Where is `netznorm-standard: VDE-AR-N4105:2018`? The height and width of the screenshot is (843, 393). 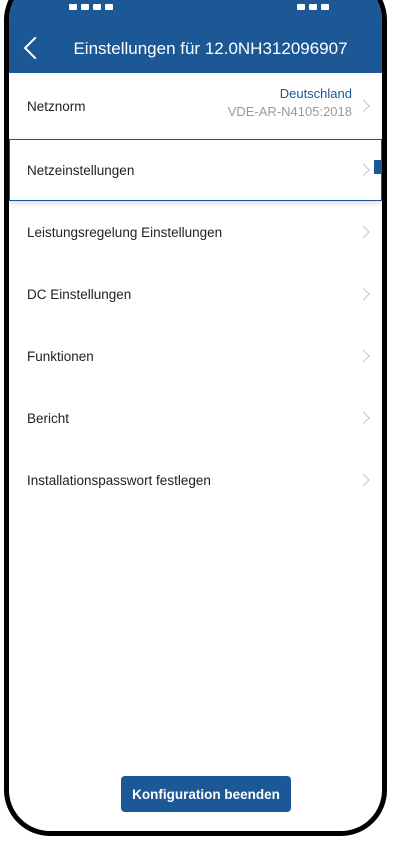
netznorm-standard: VDE-AR-N4105:2018 is located at coordinates (289, 111).